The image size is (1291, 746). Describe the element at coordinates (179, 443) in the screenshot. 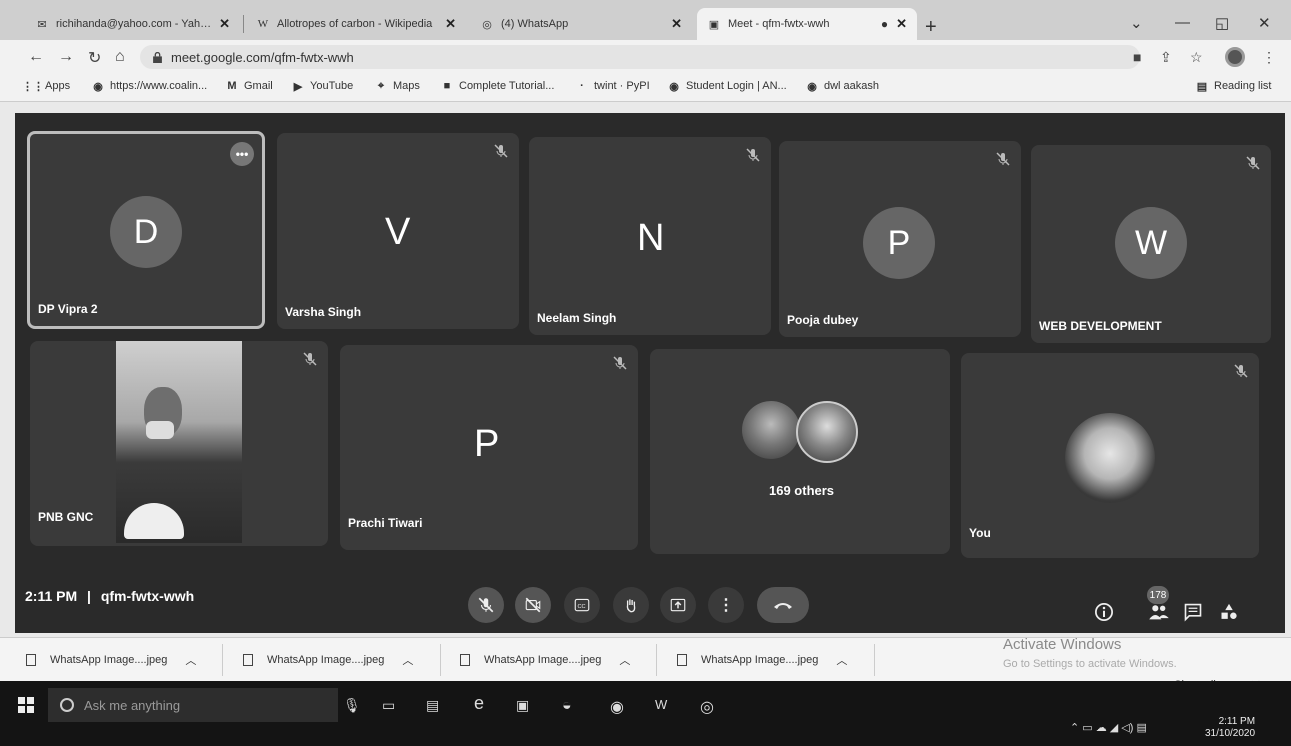

I see `participant-tile: PNB GNC` at that location.